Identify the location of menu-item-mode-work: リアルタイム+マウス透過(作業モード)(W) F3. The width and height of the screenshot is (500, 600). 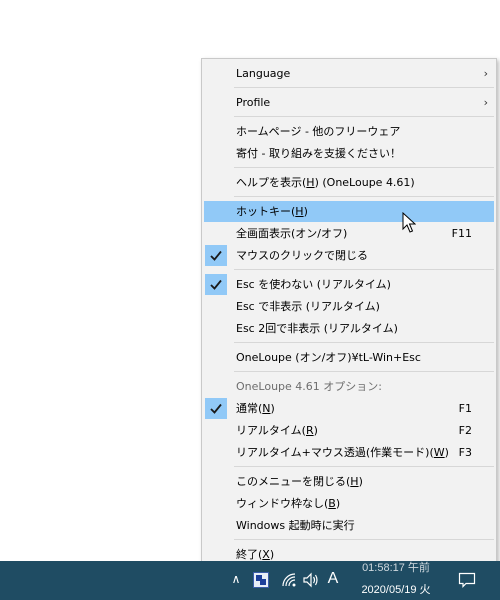
(349, 452).